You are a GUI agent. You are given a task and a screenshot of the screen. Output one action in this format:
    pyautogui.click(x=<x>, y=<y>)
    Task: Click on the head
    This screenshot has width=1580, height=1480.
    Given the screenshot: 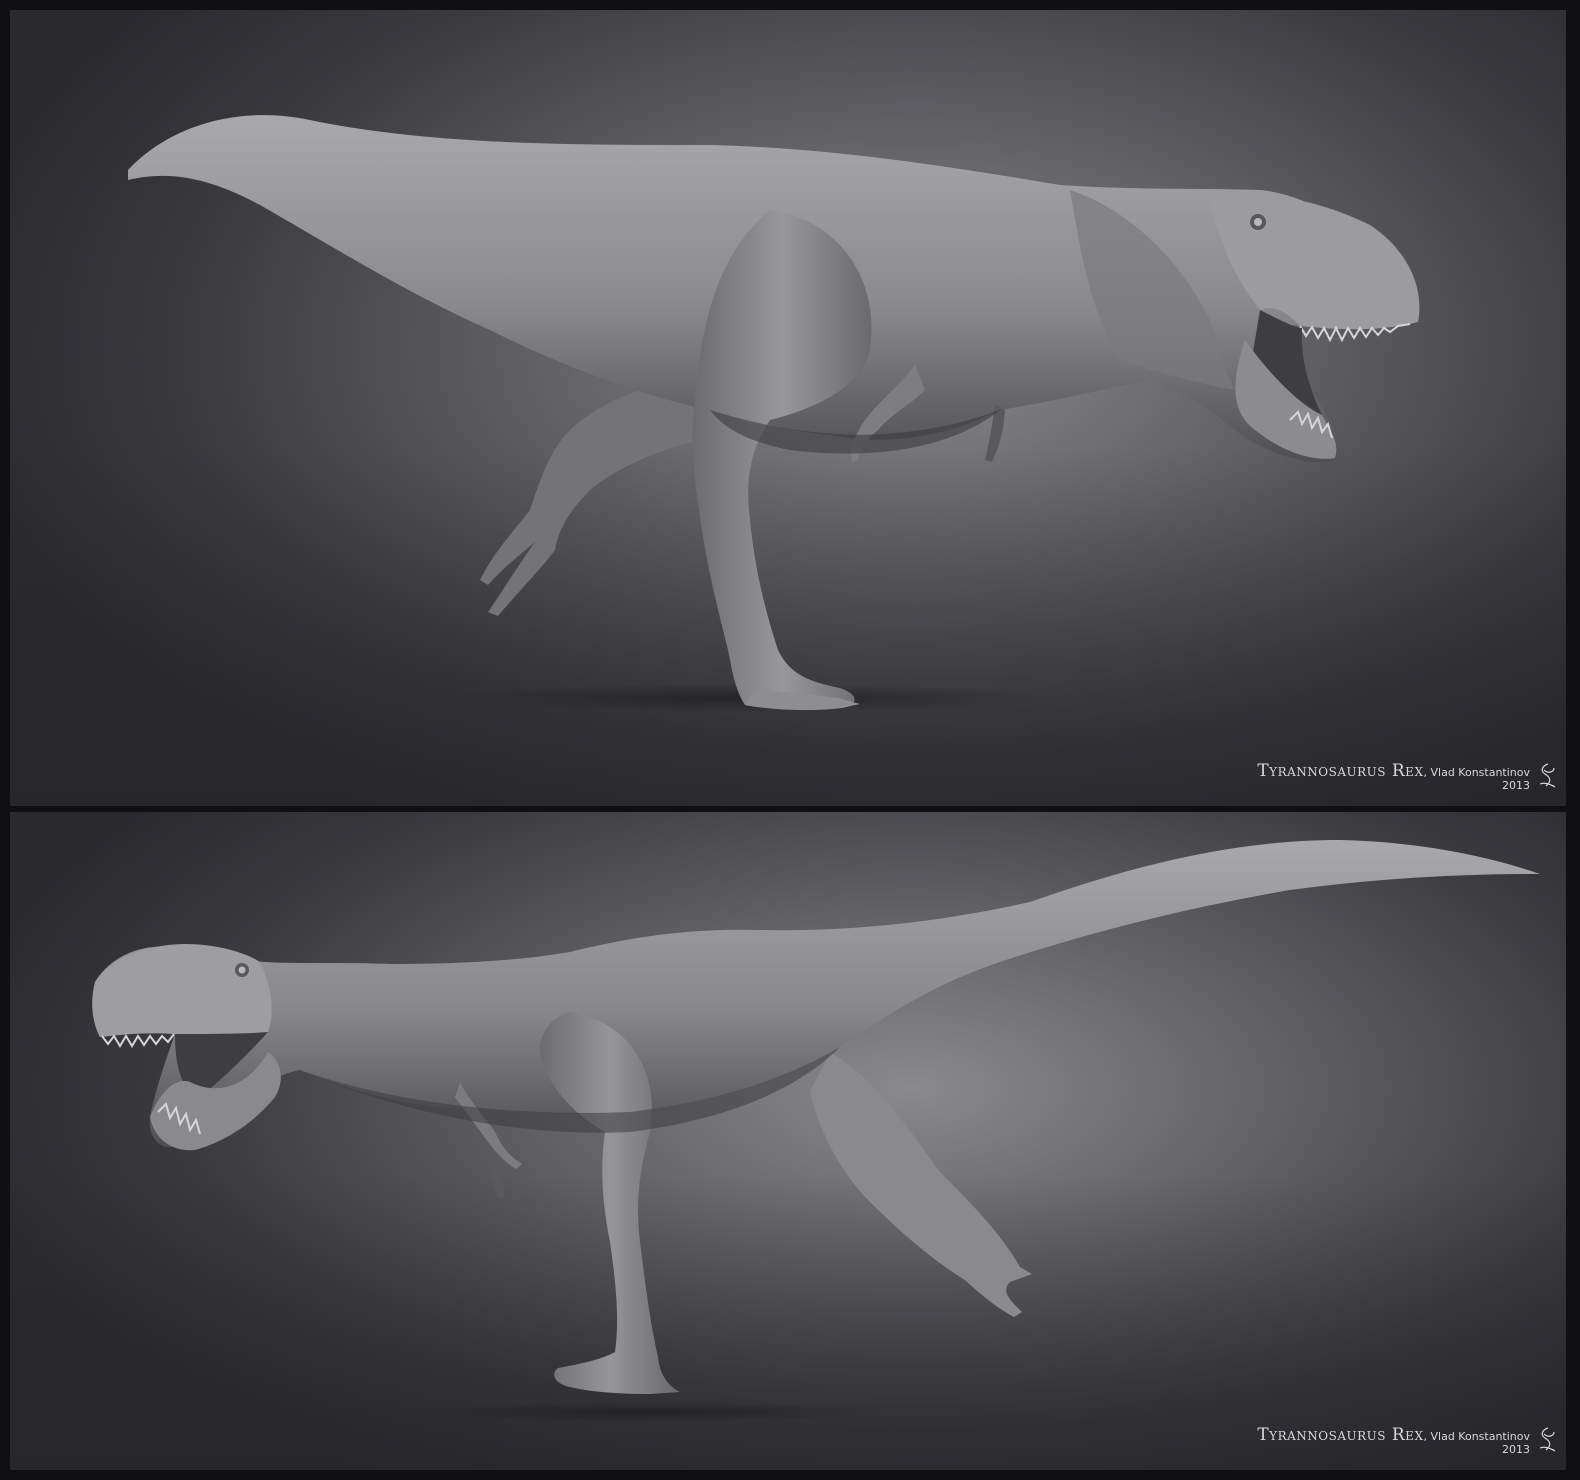 What is the action you would take?
    pyautogui.click(x=182, y=990)
    